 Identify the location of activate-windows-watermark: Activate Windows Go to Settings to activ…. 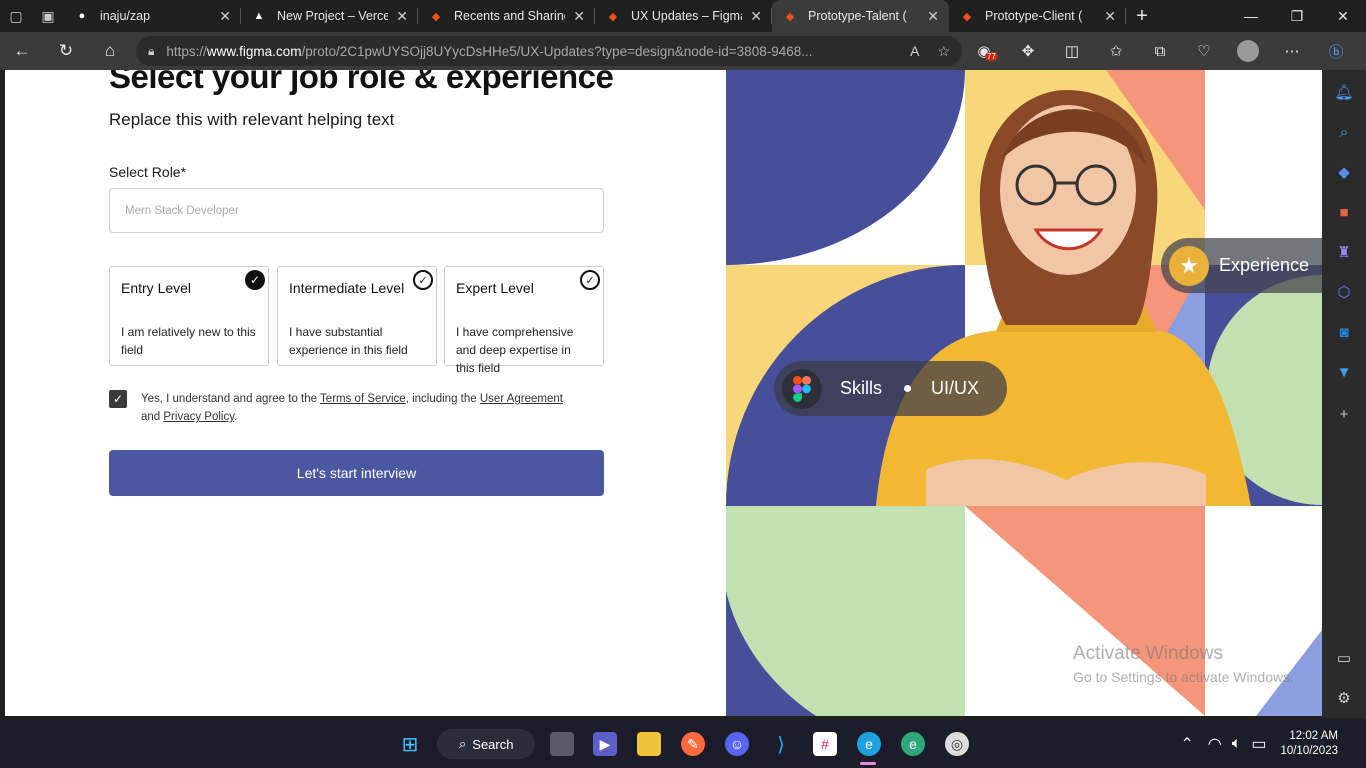
(1183, 664).